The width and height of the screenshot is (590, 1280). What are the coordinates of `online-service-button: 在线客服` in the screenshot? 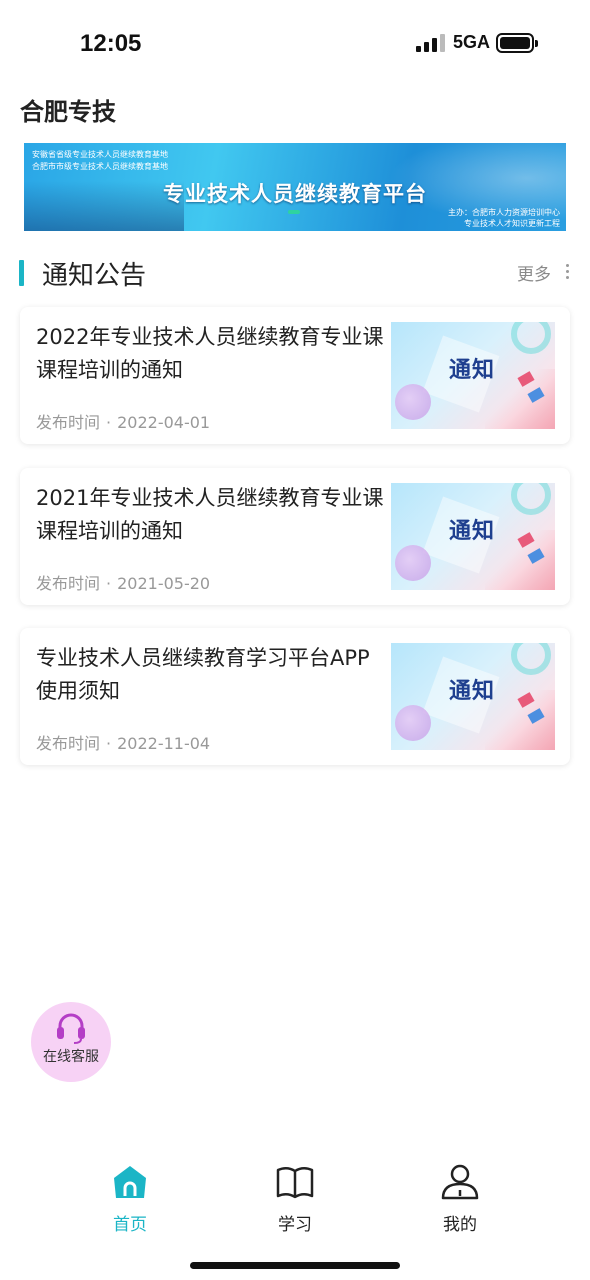 It's located at (71, 1042).